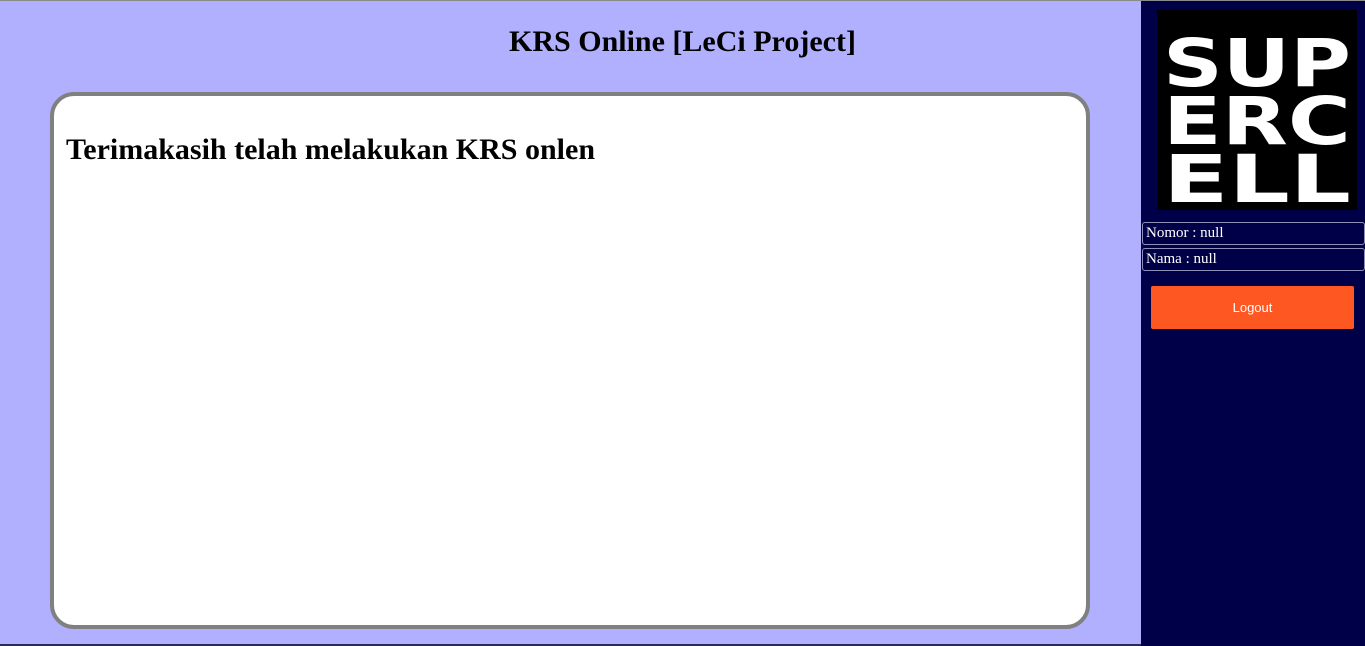 The height and width of the screenshot is (646, 1365). I want to click on user-number-field: Nomor : null, so click(1253, 233).